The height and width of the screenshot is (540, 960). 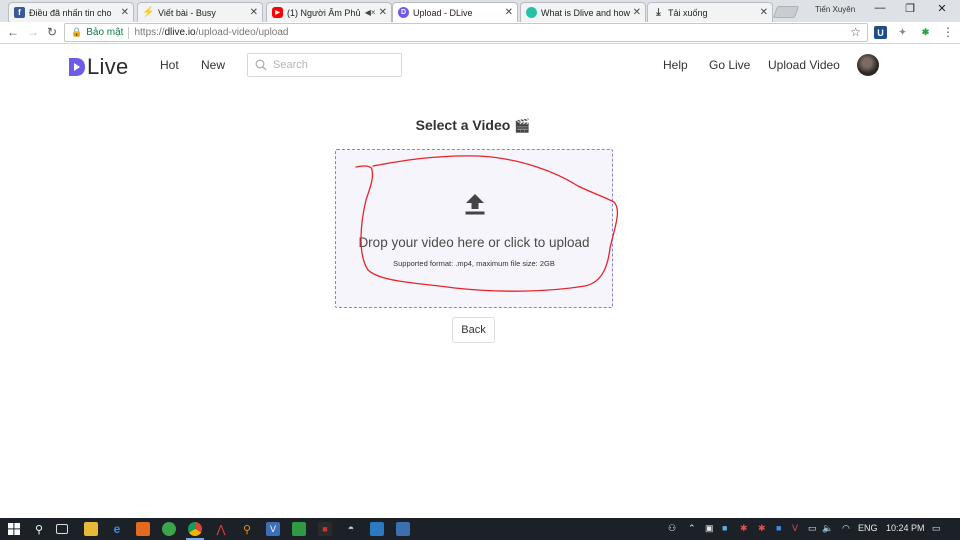 I want to click on back-arrow-icon: ←, so click(x=13, y=32).